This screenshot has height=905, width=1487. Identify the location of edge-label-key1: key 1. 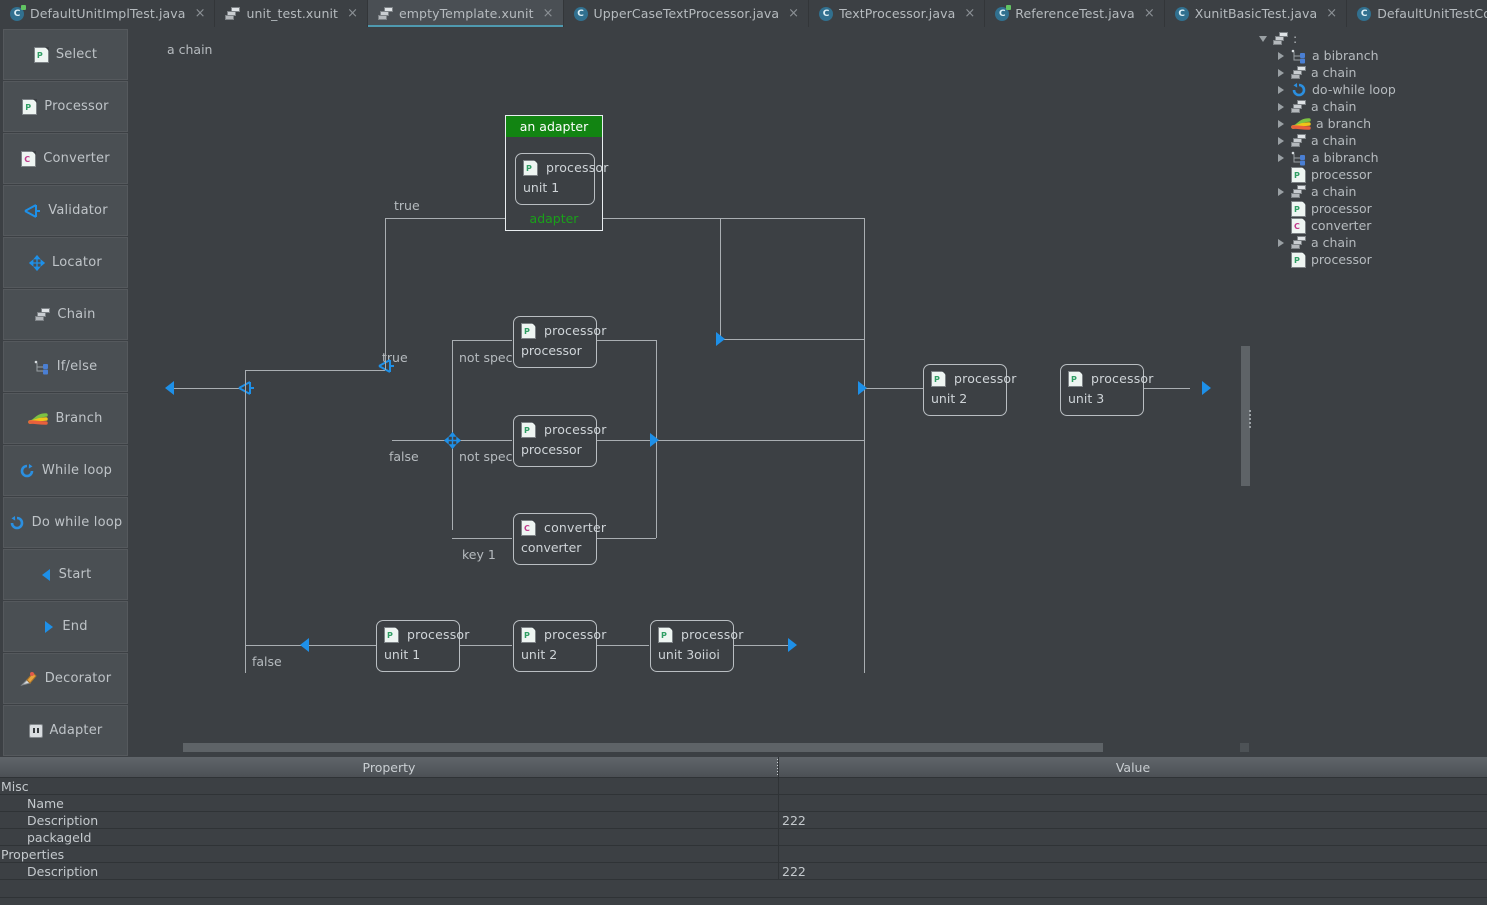
(479, 554).